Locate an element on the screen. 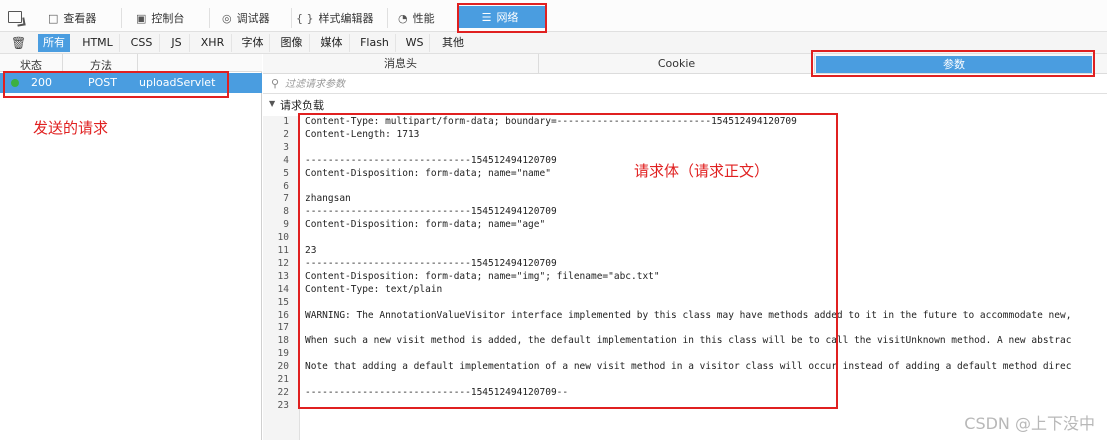  annotation-request-body: 请求体（请求正文） is located at coordinates (702, 171).